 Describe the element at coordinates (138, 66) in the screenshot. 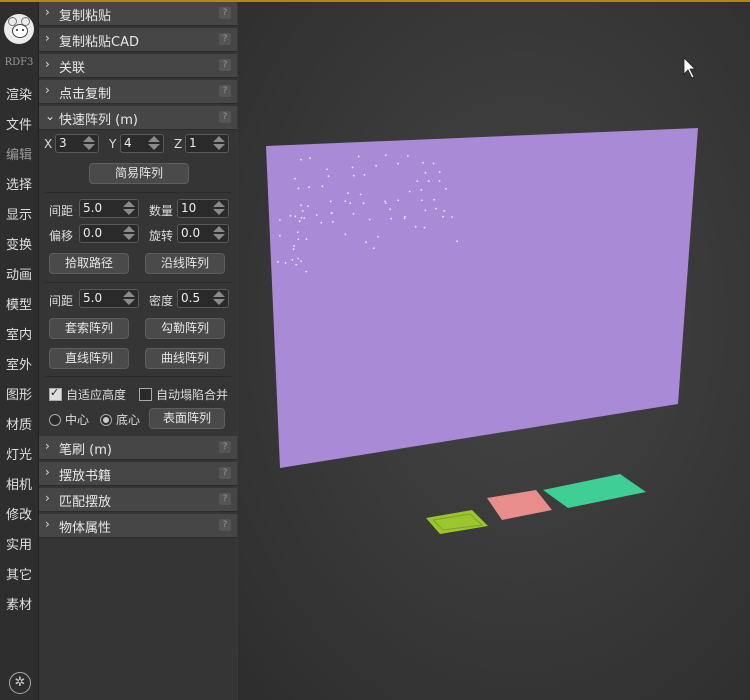

I see `section-header: › 关联?` at that location.